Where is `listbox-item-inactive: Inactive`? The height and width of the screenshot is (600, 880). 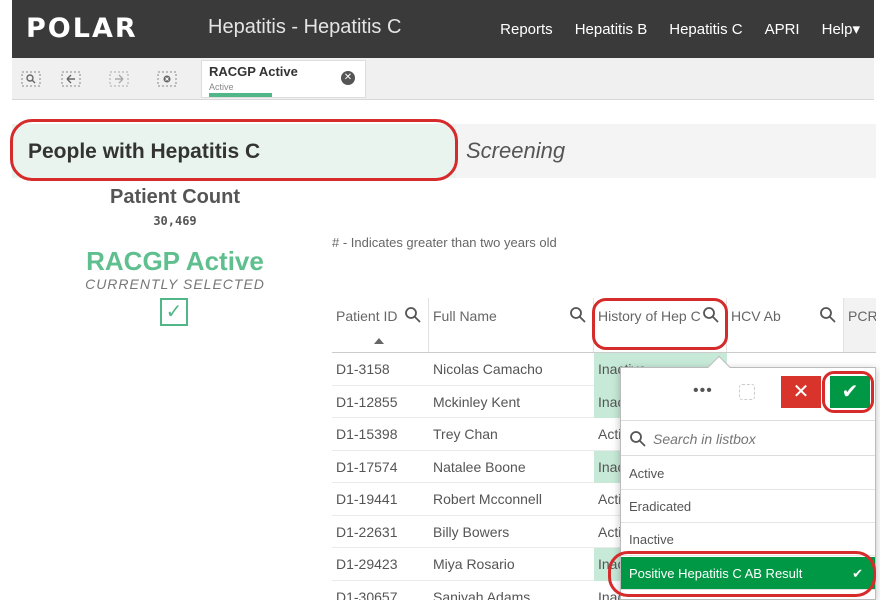
listbox-item-inactive: Inactive is located at coordinates (748, 539).